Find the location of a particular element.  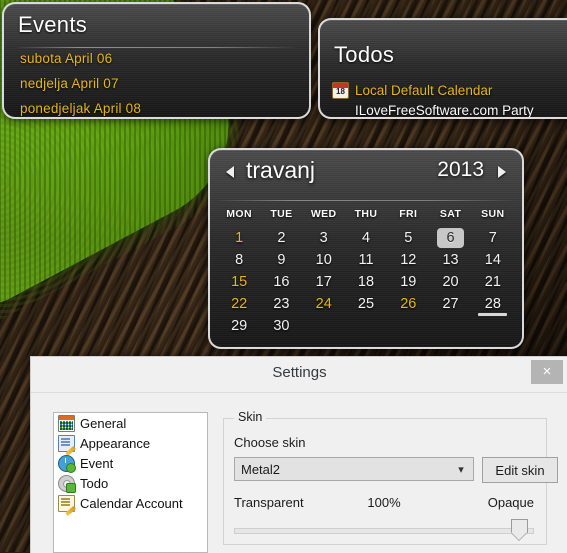

events-divider is located at coordinates (156, 47).